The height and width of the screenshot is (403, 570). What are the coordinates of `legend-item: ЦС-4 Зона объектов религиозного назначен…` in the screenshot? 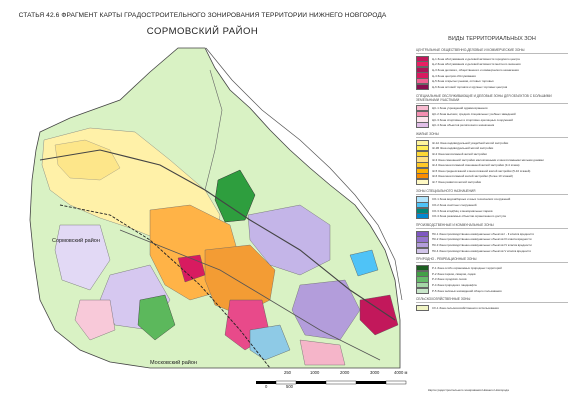 It's located at (492, 125).